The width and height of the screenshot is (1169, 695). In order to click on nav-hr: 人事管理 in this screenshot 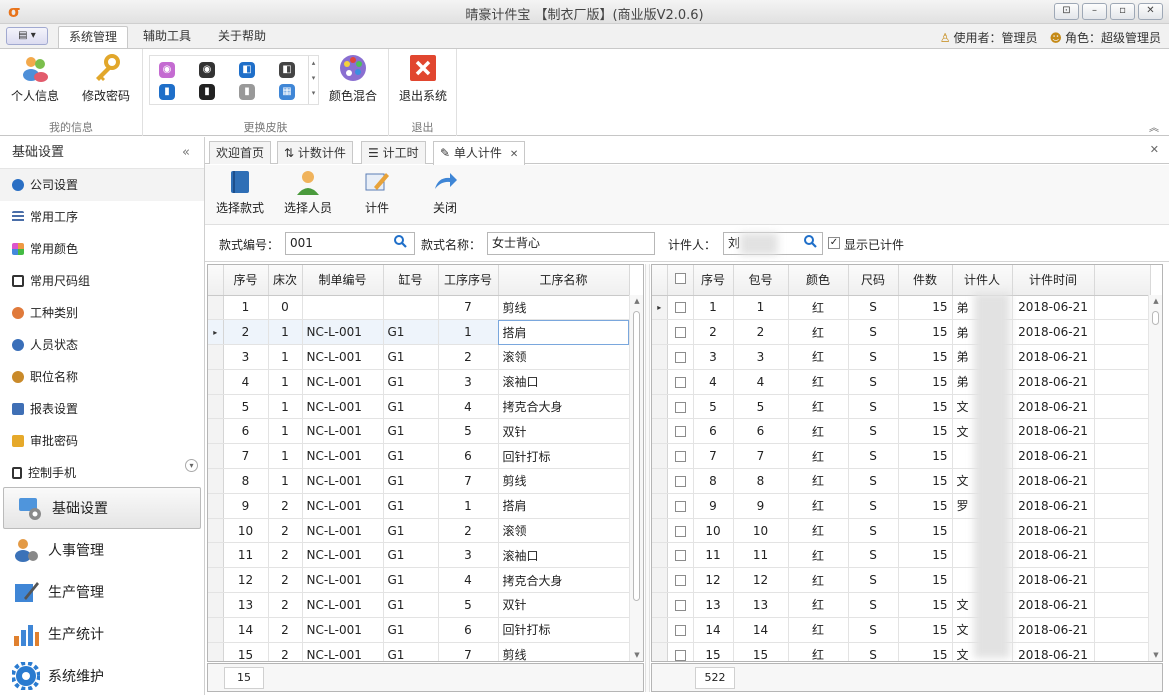, I will do `click(102, 550)`.